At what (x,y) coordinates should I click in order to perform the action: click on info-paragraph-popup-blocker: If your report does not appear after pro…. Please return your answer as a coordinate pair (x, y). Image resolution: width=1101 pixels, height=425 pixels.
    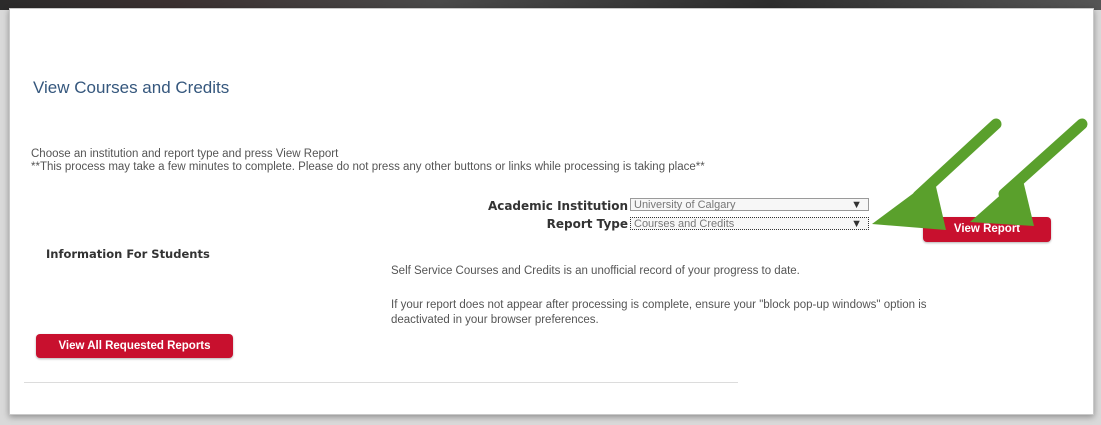
    Looking at the image, I should click on (659, 312).